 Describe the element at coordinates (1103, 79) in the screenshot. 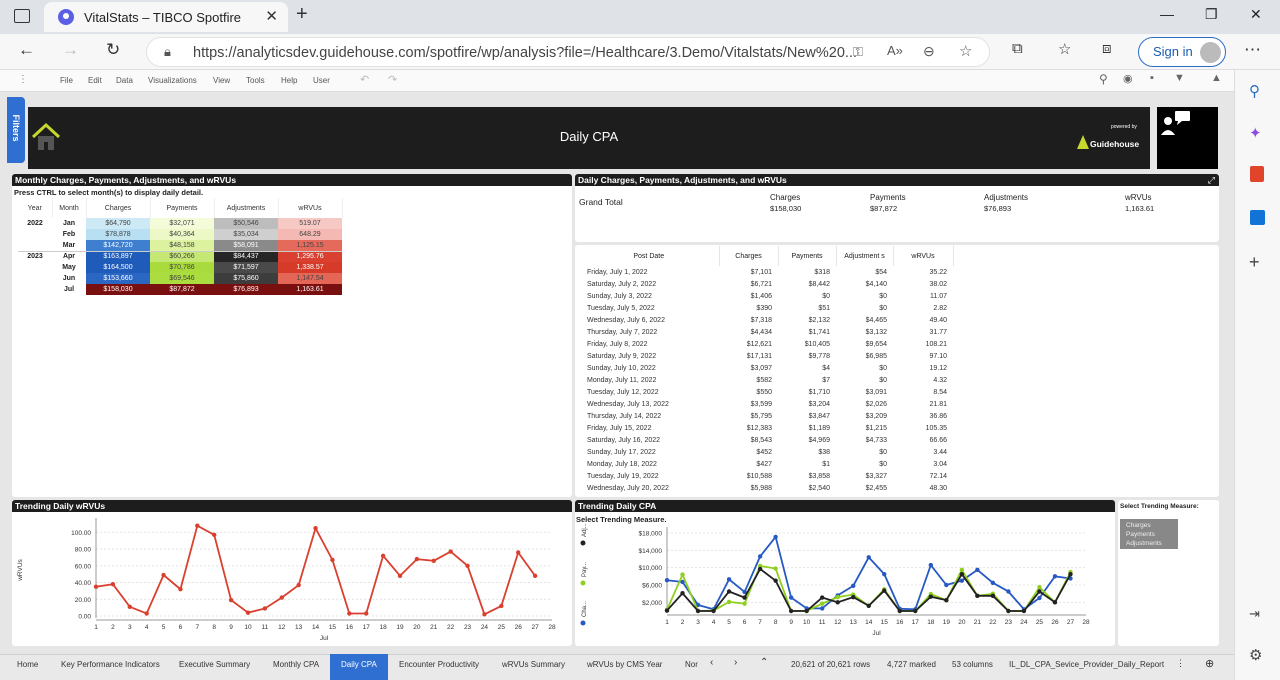

I see `search-icon: ⚲` at that location.